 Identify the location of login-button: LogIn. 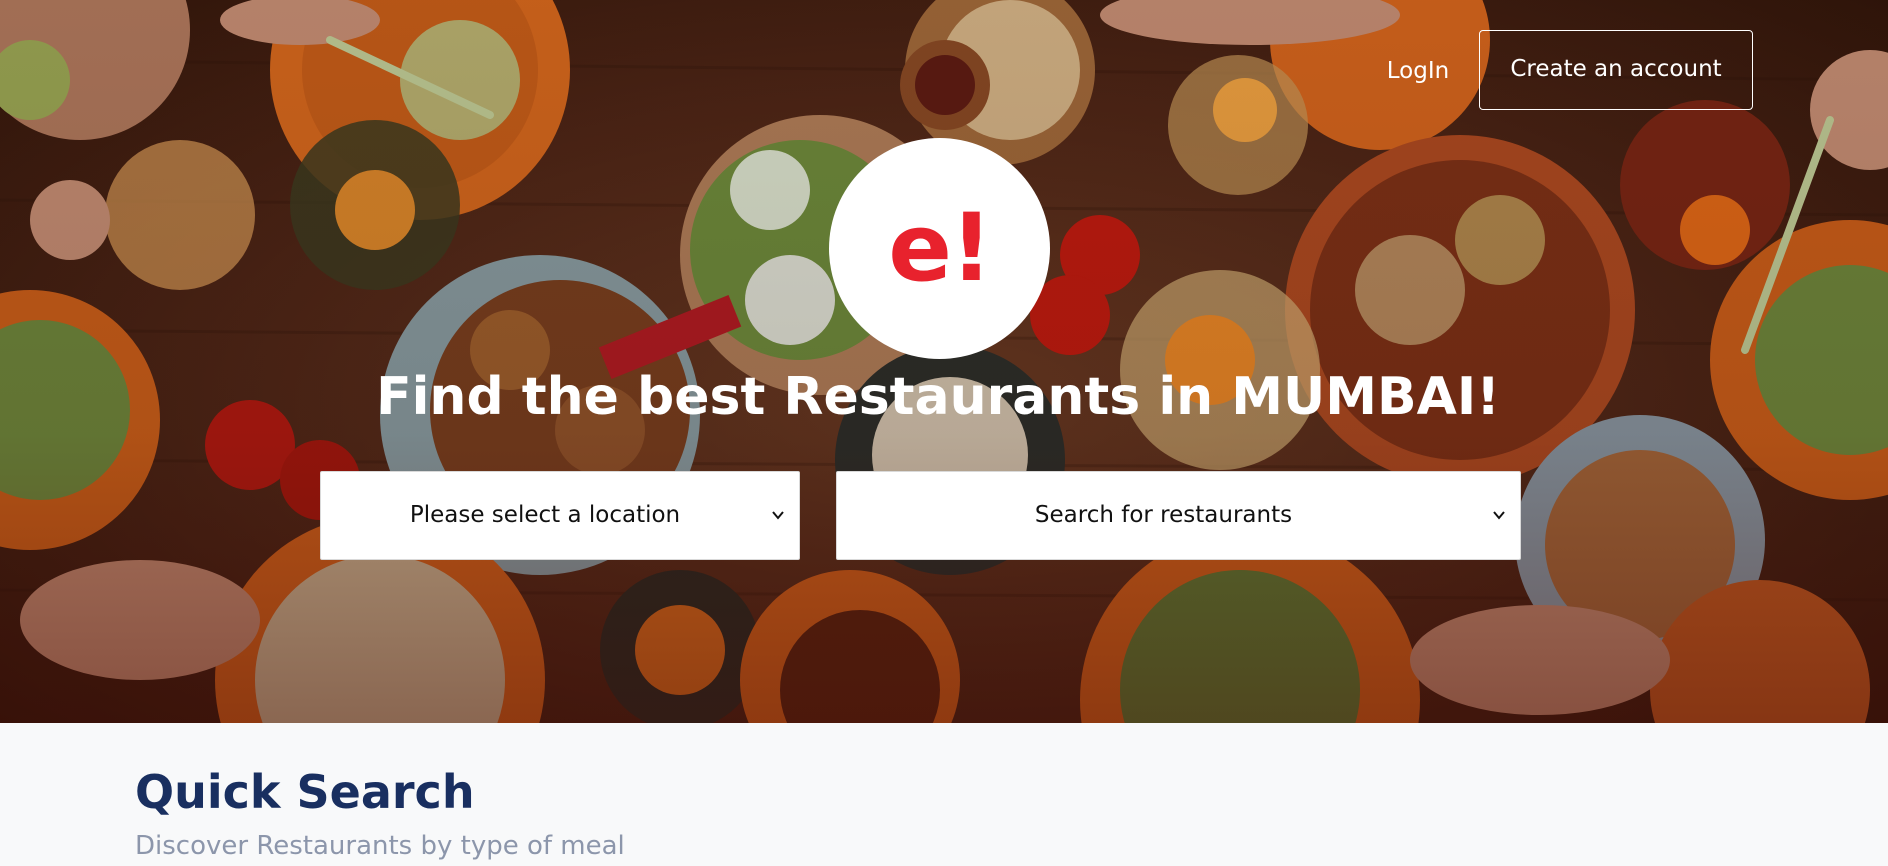
(1418, 71).